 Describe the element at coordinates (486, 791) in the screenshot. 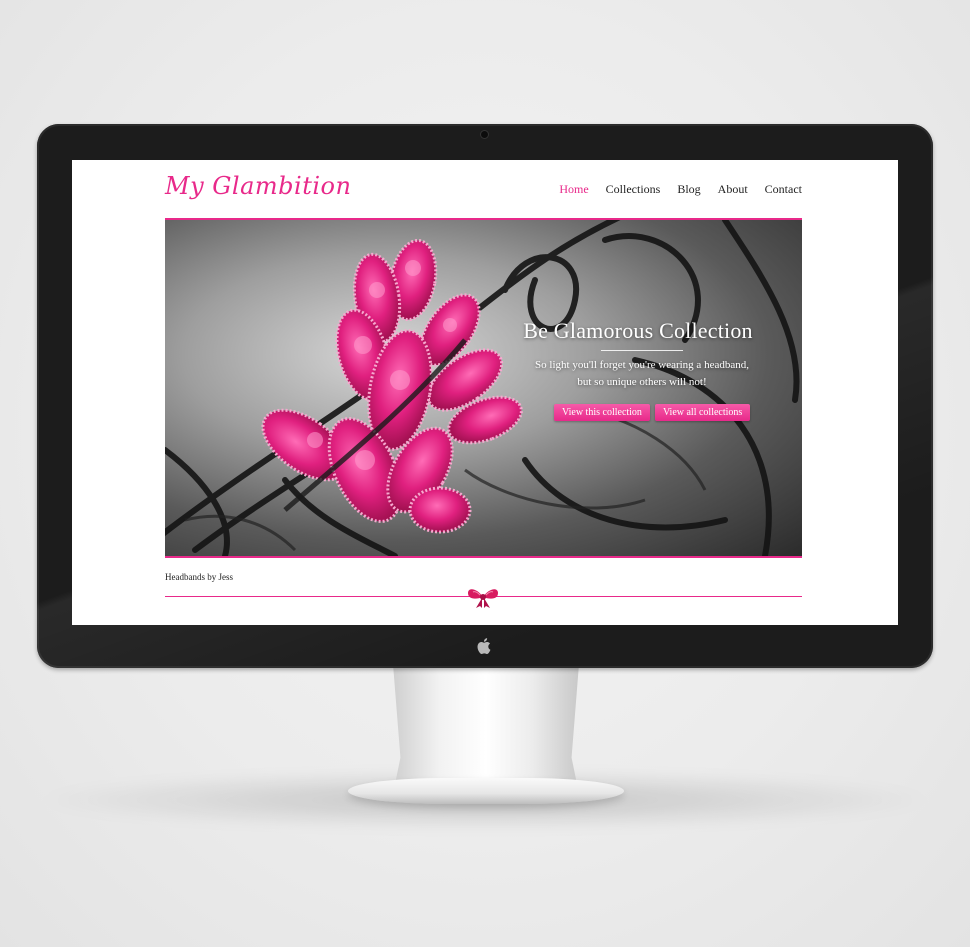

I see `monitor-stand-base` at that location.